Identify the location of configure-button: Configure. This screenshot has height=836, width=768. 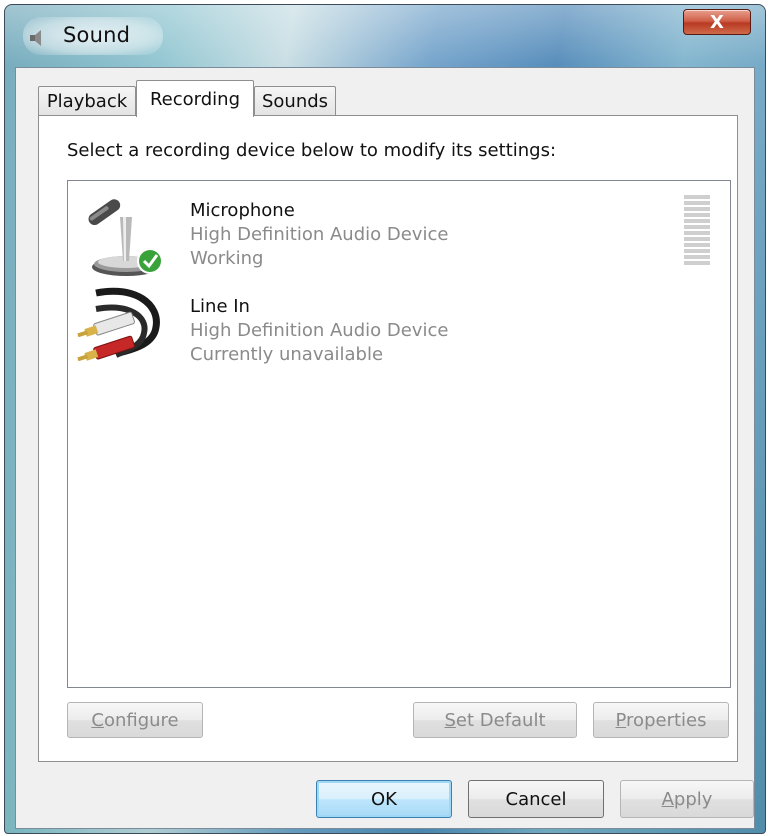
(135, 720).